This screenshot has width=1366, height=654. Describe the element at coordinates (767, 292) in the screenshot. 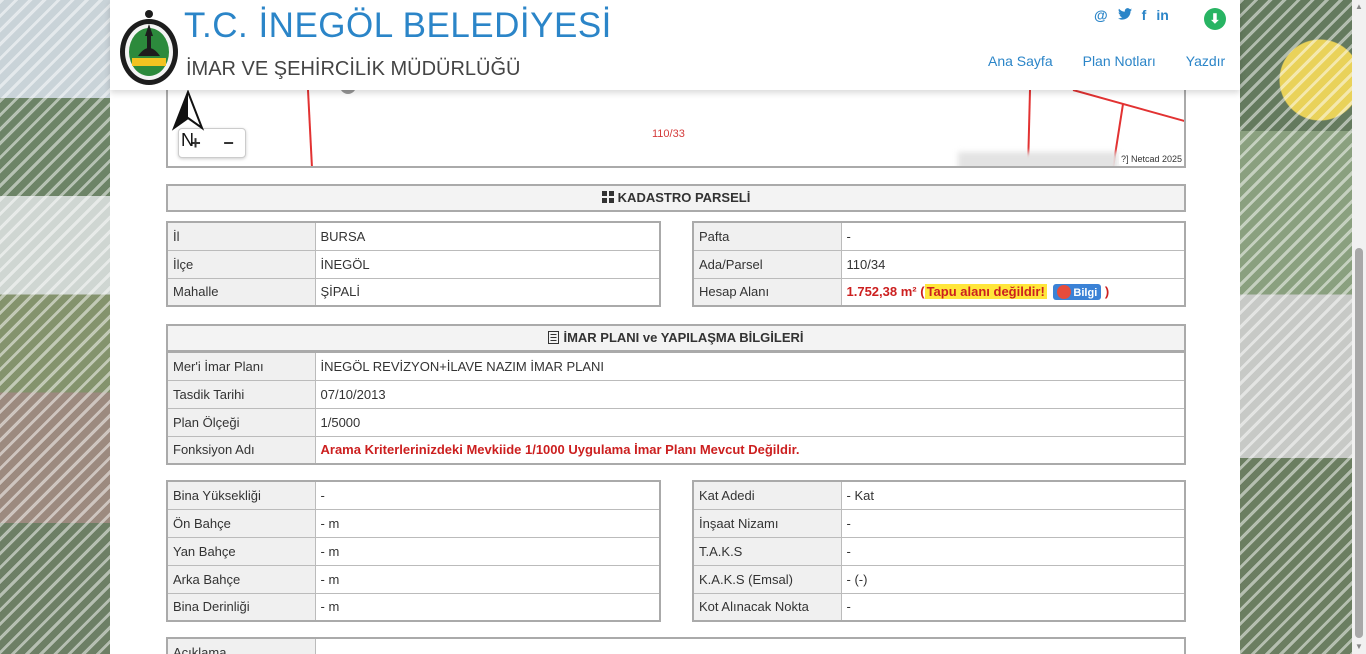

I see `row-label: Hesap Alanı` at that location.